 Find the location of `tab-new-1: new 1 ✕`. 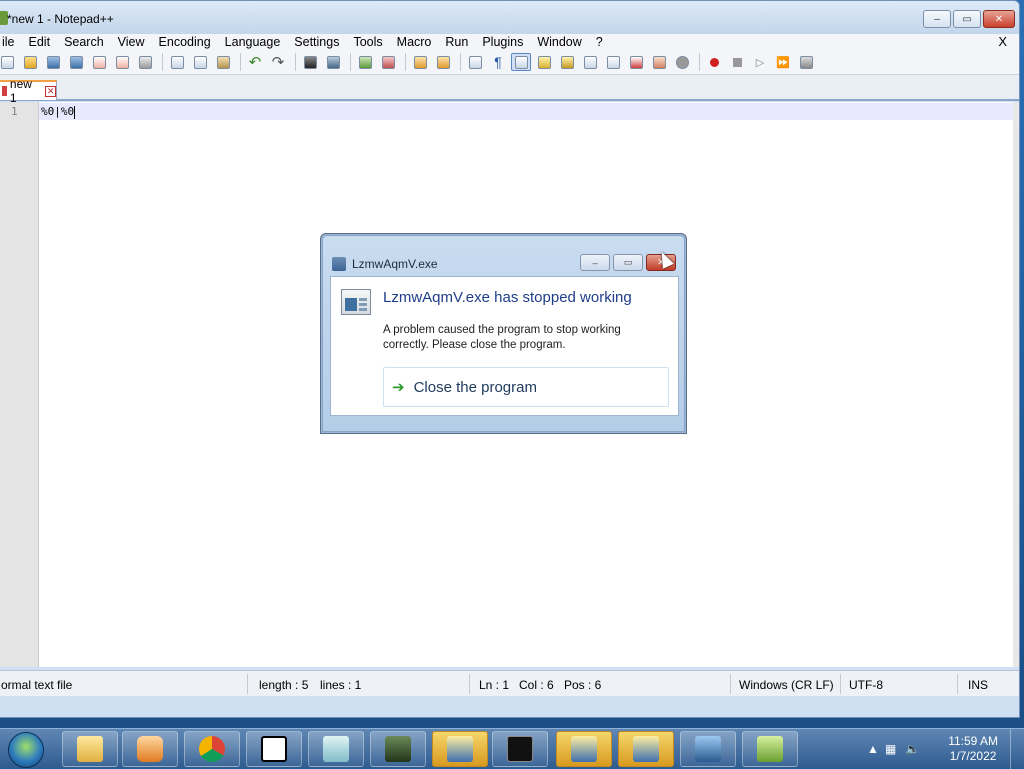

tab-new-1: new 1 ✕ is located at coordinates (28, 91).